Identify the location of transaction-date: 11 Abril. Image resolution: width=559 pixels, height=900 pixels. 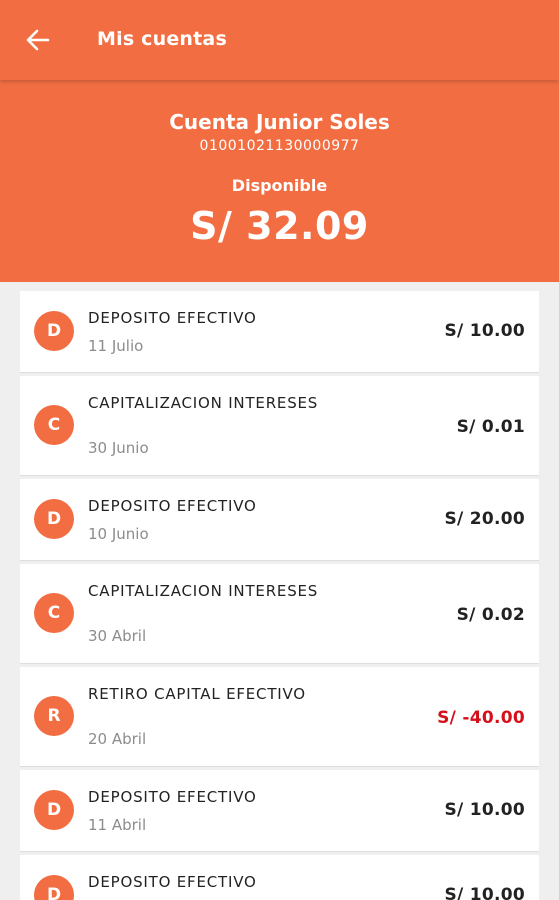
(117, 825).